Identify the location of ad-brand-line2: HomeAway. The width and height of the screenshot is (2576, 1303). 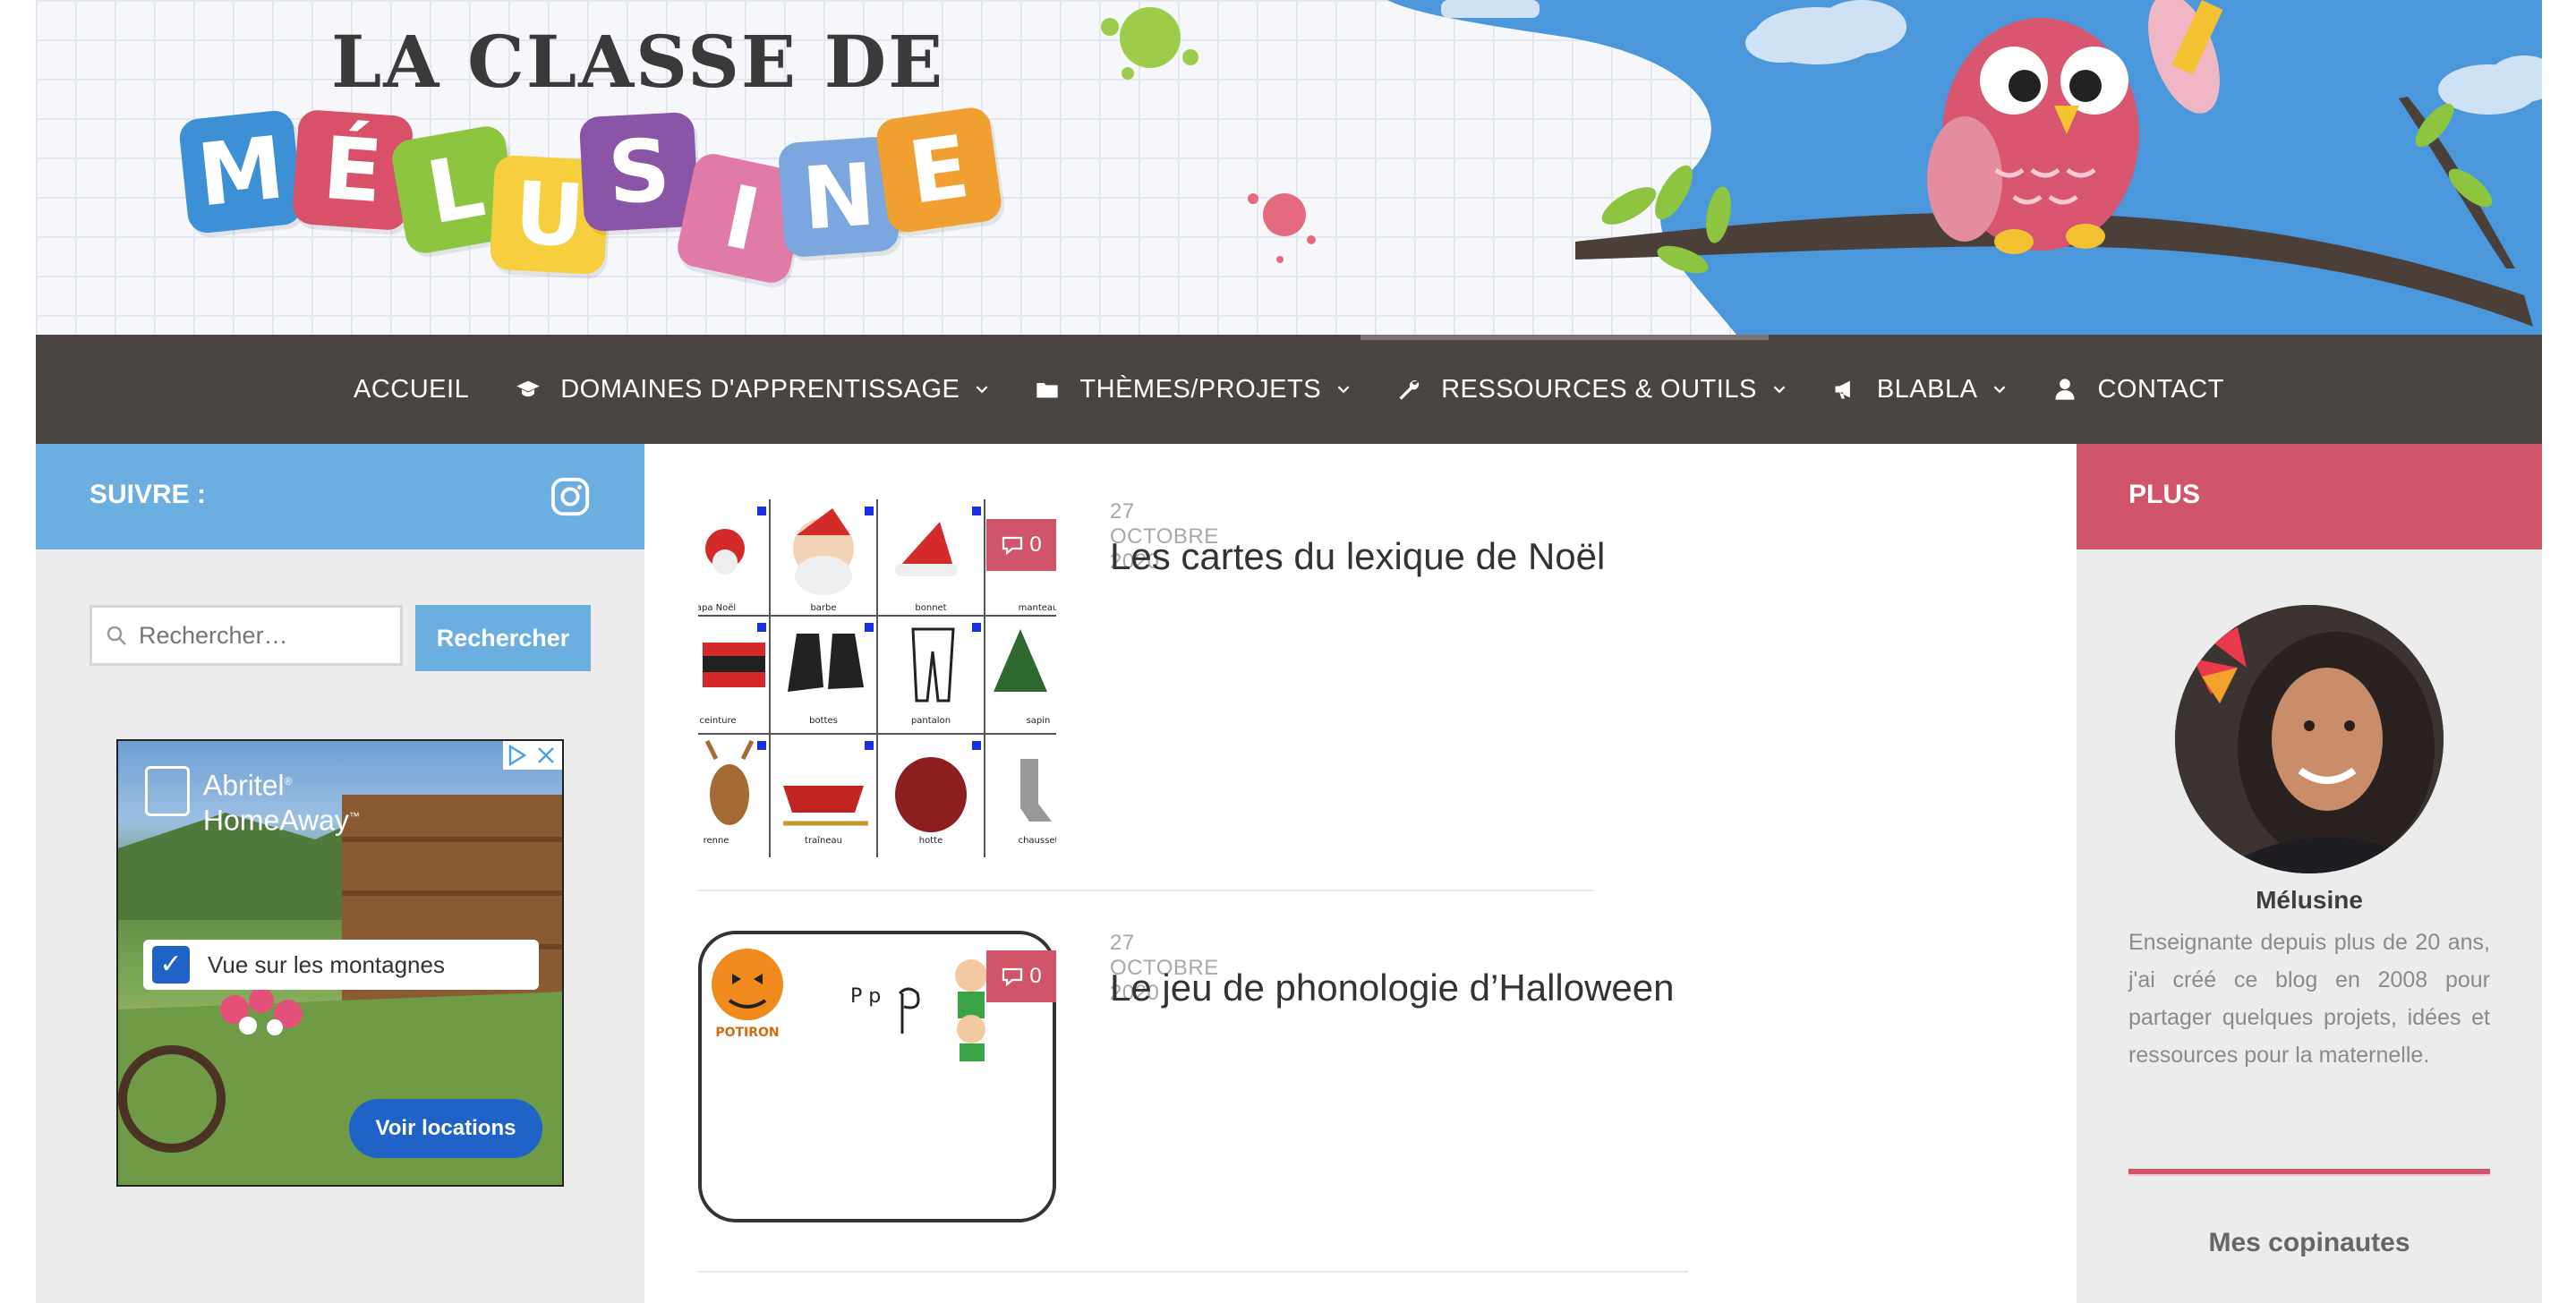
(275, 820).